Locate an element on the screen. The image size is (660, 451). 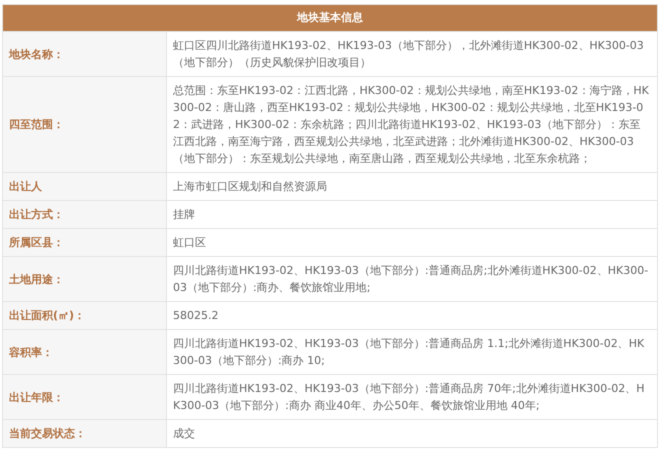
row-label: 出让面积(㎡)： is located at coordinates (85, 315).